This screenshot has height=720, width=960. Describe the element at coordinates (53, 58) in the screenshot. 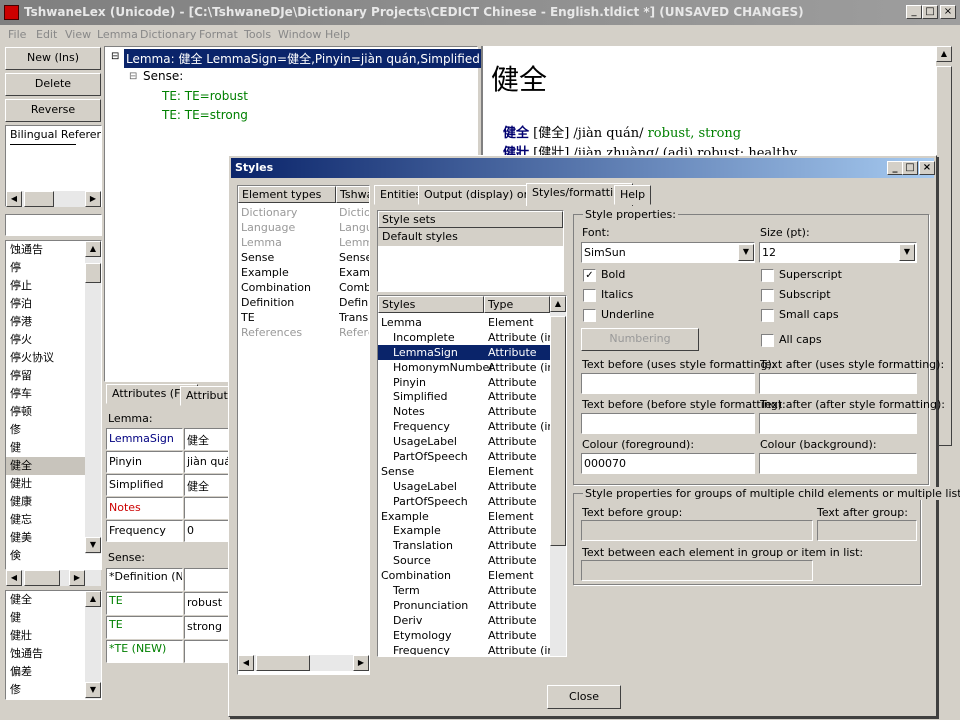

I see `new-button: New (Ins)` at that location.